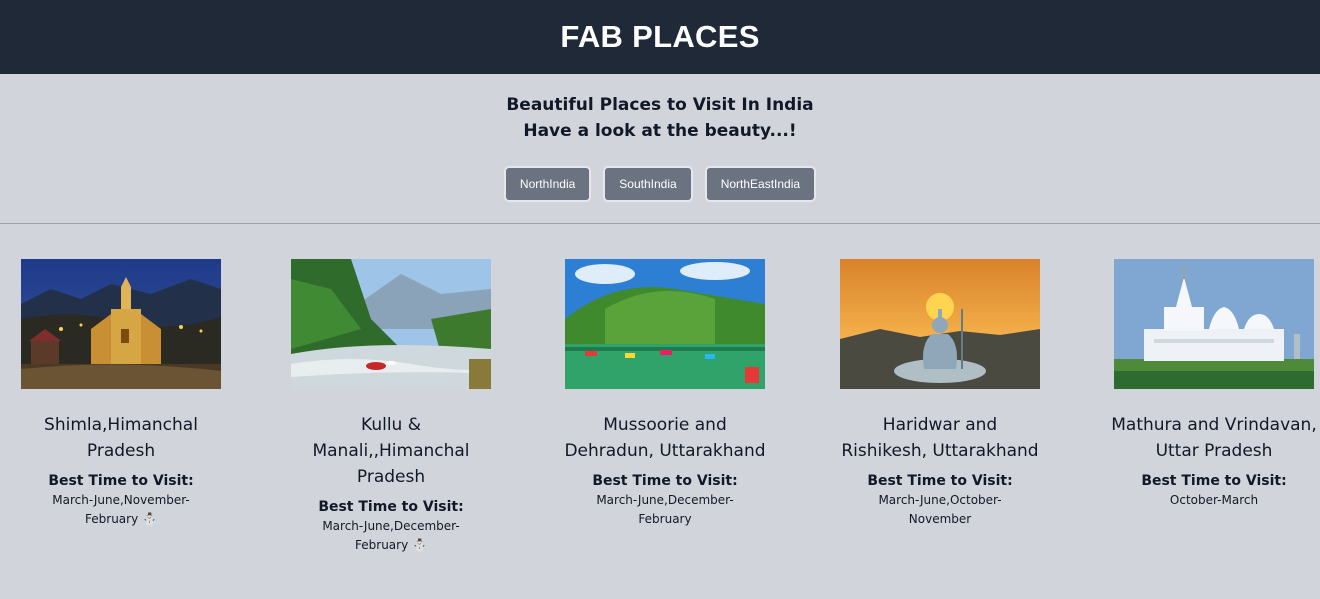  Describe the element at coordinates (391, 324) in the screenshot. I see `river-valley-photo` at that location.